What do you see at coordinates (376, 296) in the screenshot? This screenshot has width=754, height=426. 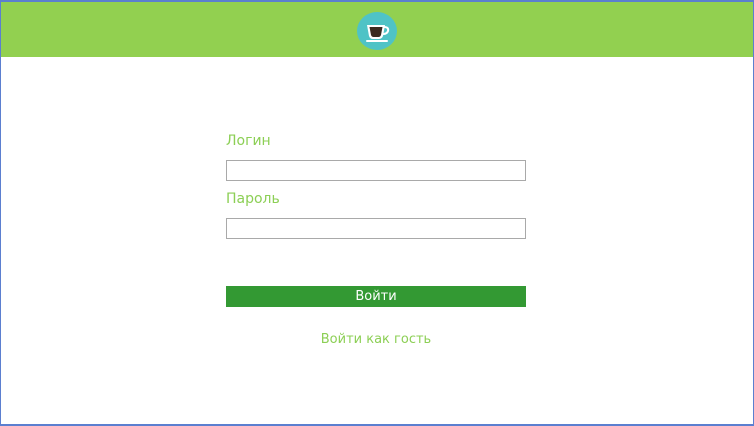 I see `login-button: Войти` at bounding box center [376, 296].